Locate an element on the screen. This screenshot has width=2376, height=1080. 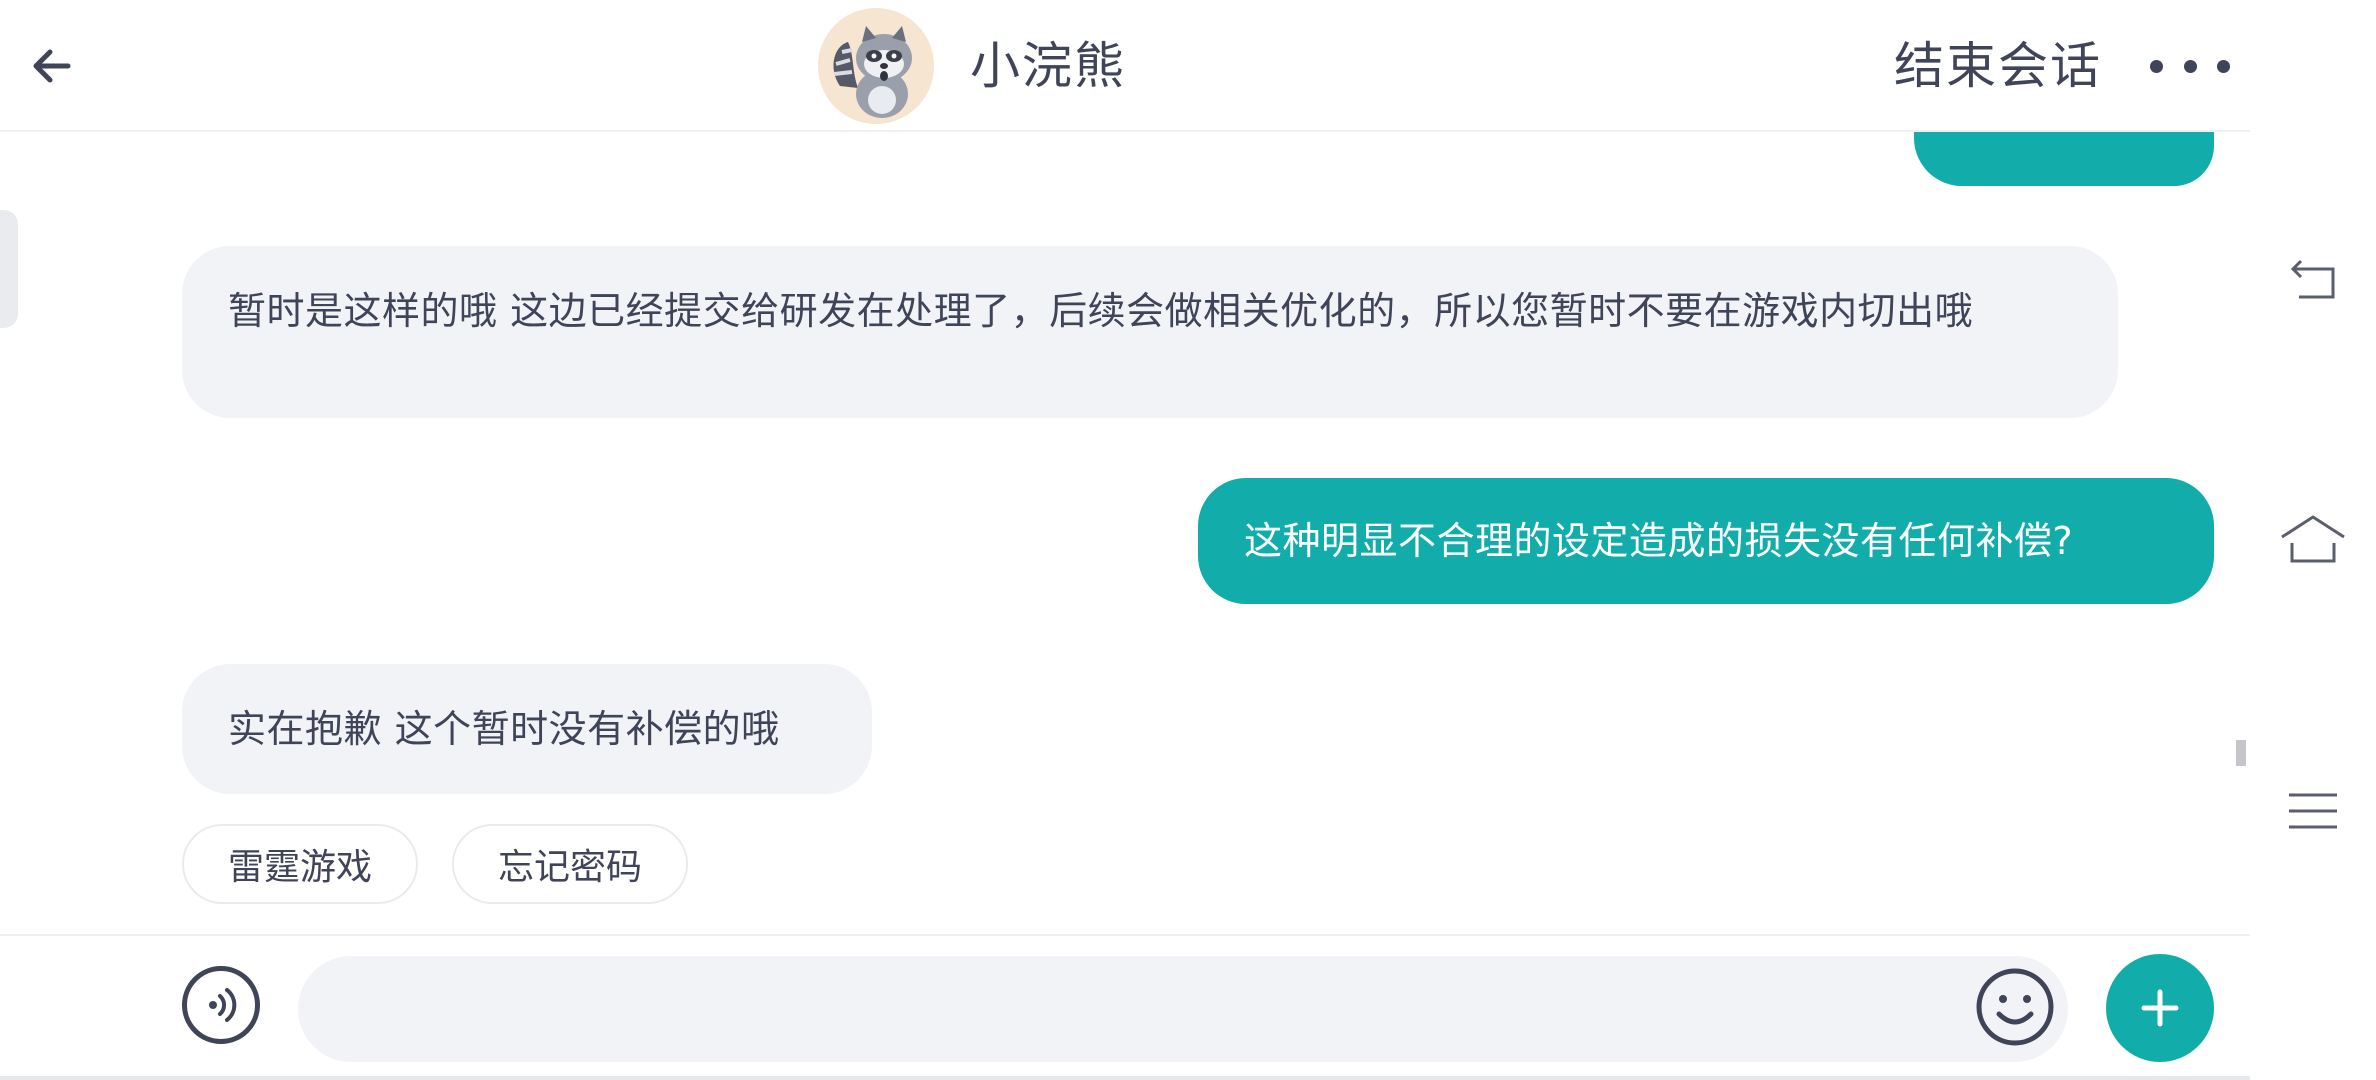
system-nav-bar is located at coordinates (2313, 540).